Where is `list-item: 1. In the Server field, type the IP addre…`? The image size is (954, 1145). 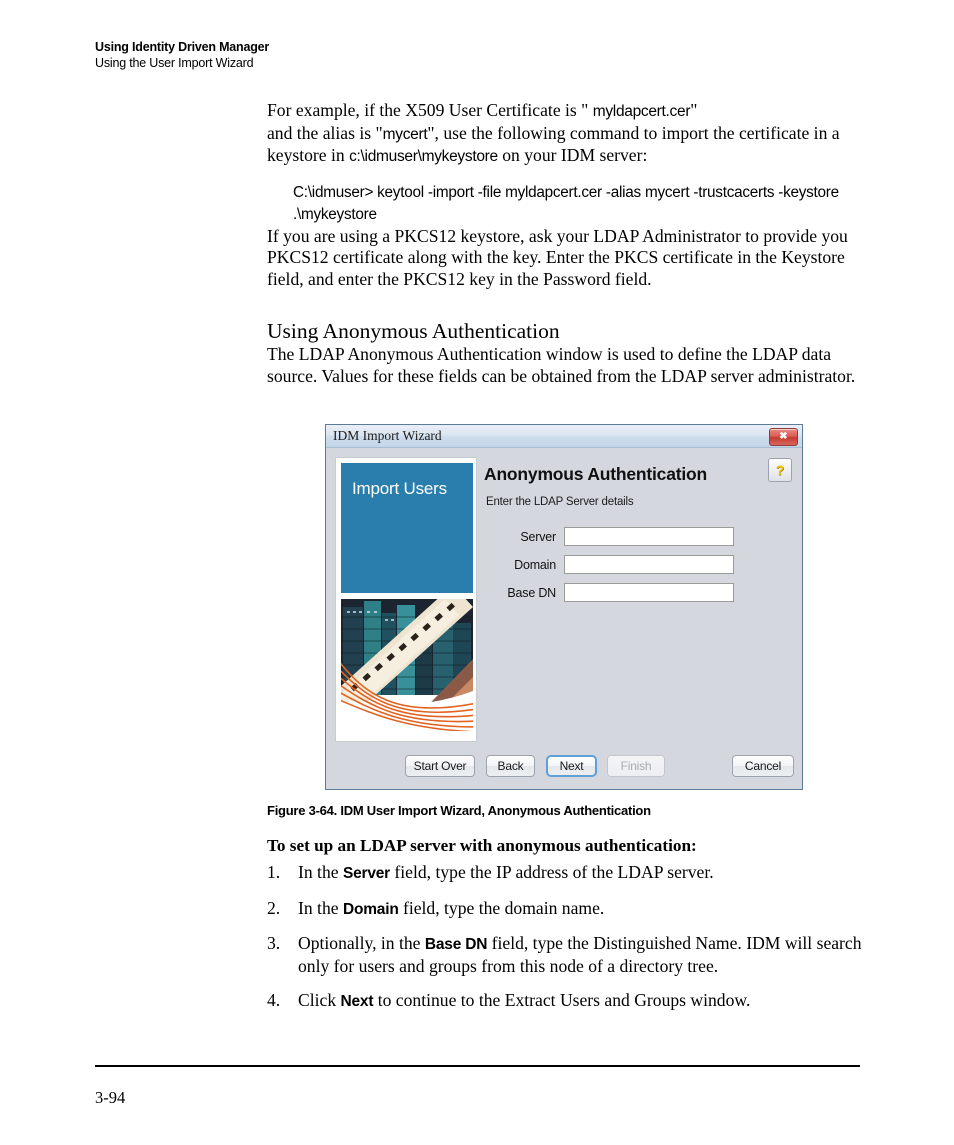
list-item: 1. In the Server field, type the IP addre… is located at coordinates (564, 873).